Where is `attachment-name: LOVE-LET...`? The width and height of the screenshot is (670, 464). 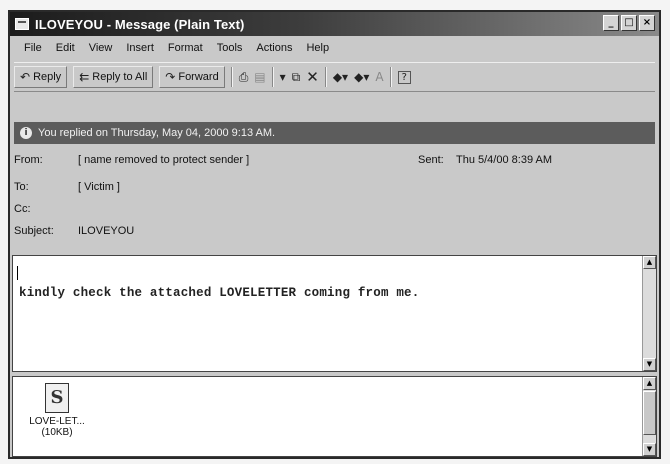
attachment-name: LOVE-LET... is located at coordinates (57, 421).